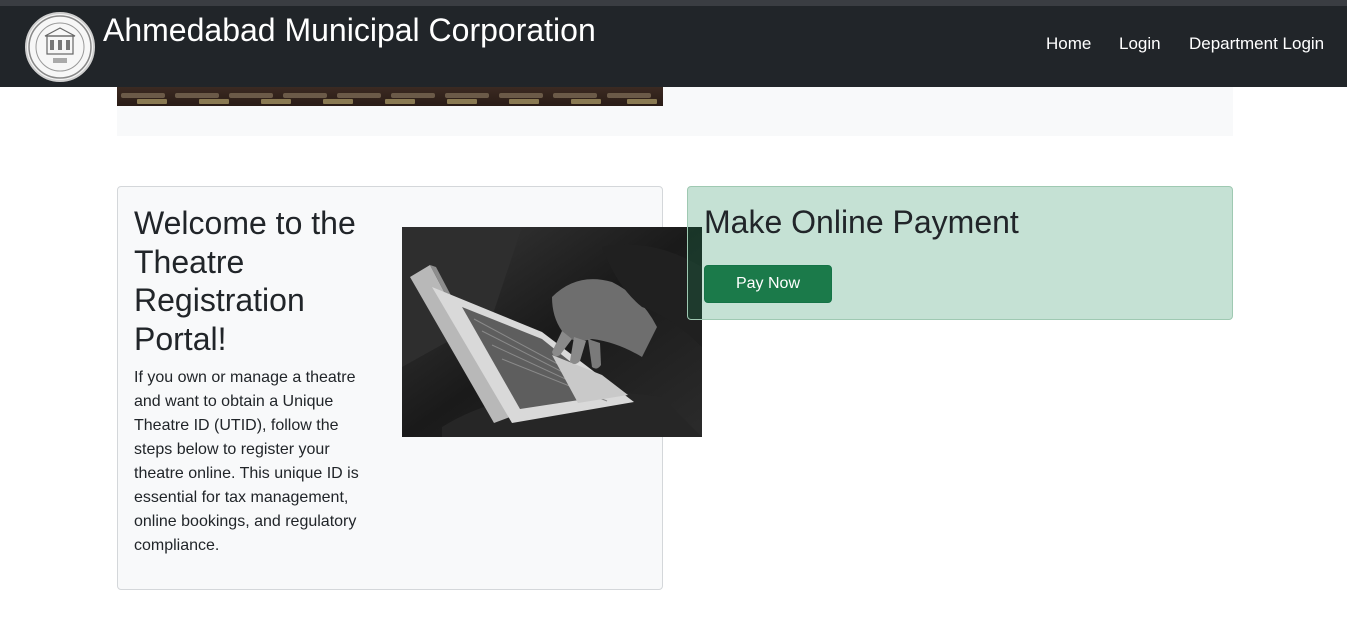 This screenshot has width=1347, height=618. I want to click on hero-banner, so click(675, 111).